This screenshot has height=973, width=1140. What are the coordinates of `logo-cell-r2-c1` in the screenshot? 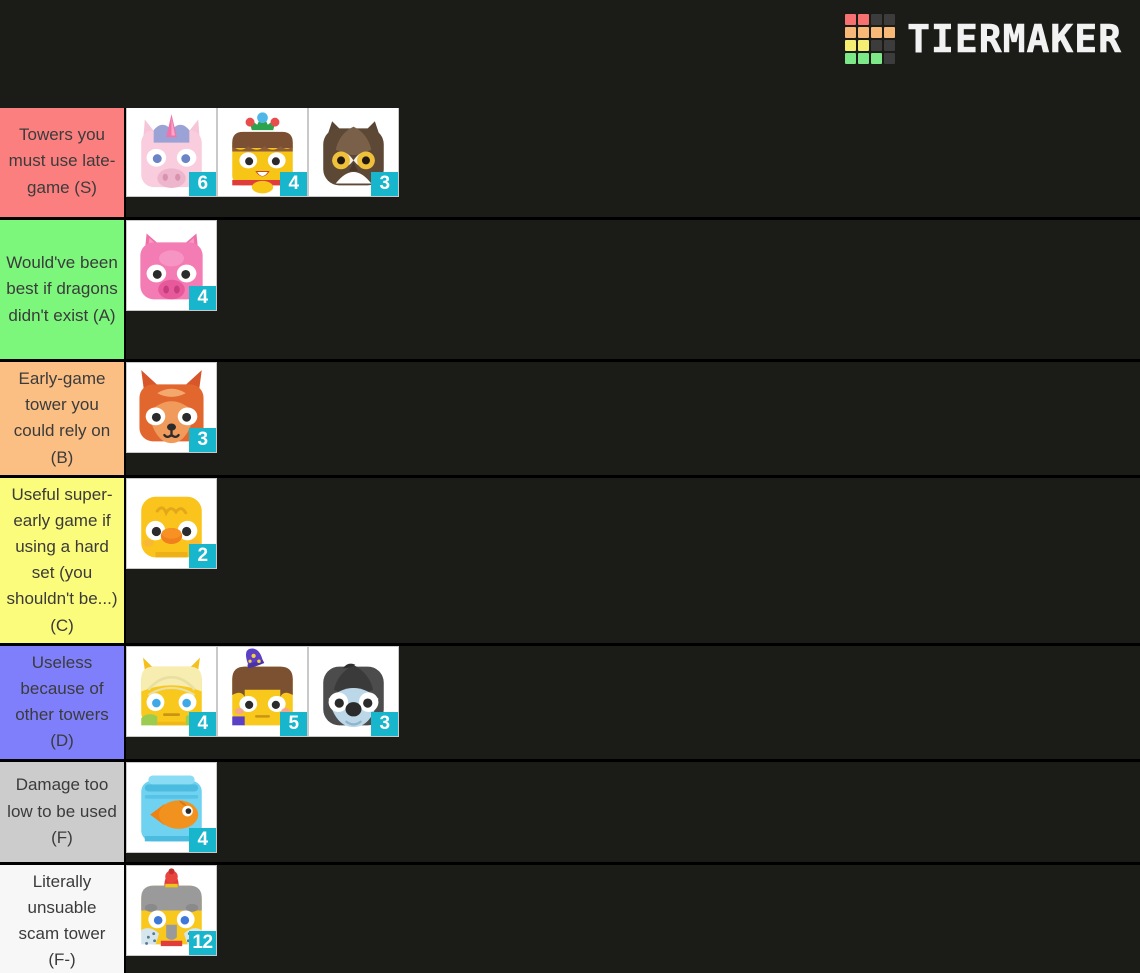 It's located at (864, 45).